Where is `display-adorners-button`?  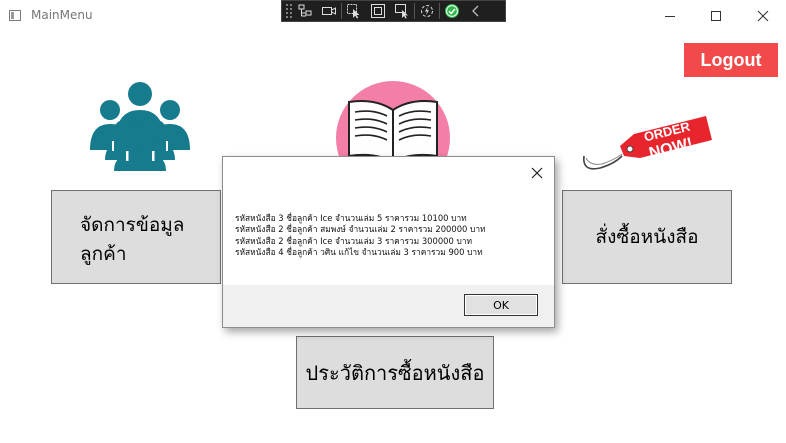 display-adorners-button is located at coordinates (378, 11).